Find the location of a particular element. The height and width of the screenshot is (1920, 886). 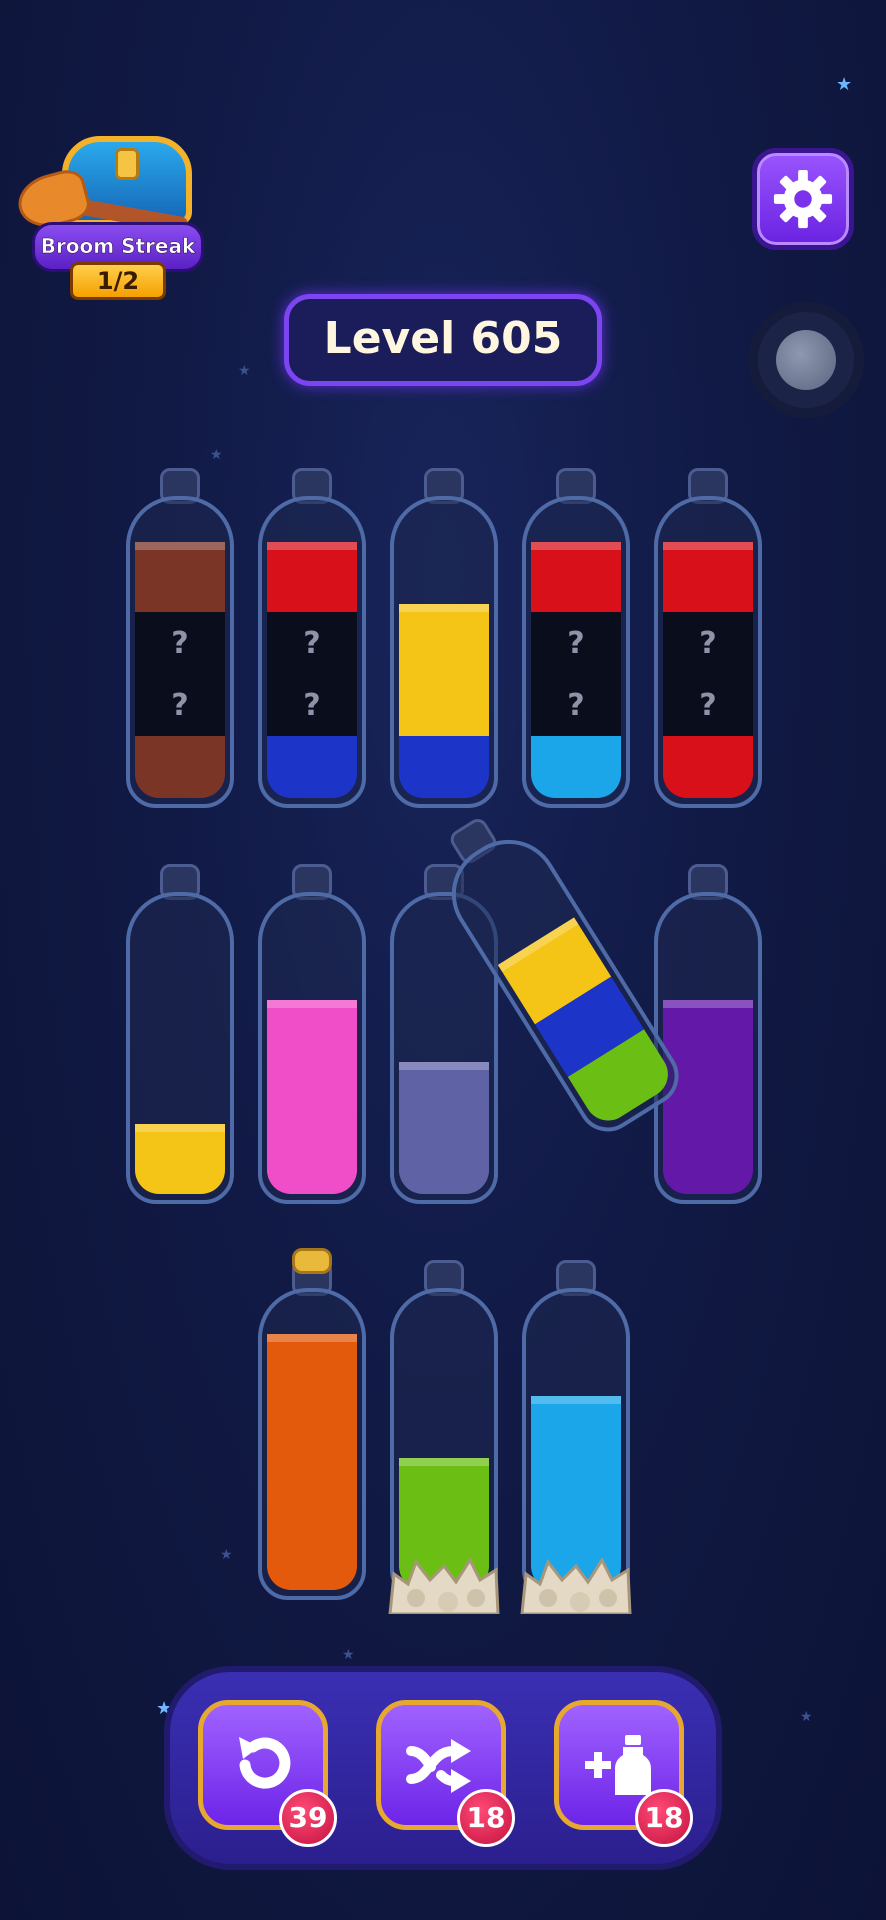

settings-button is located at coordinates (803, 199).